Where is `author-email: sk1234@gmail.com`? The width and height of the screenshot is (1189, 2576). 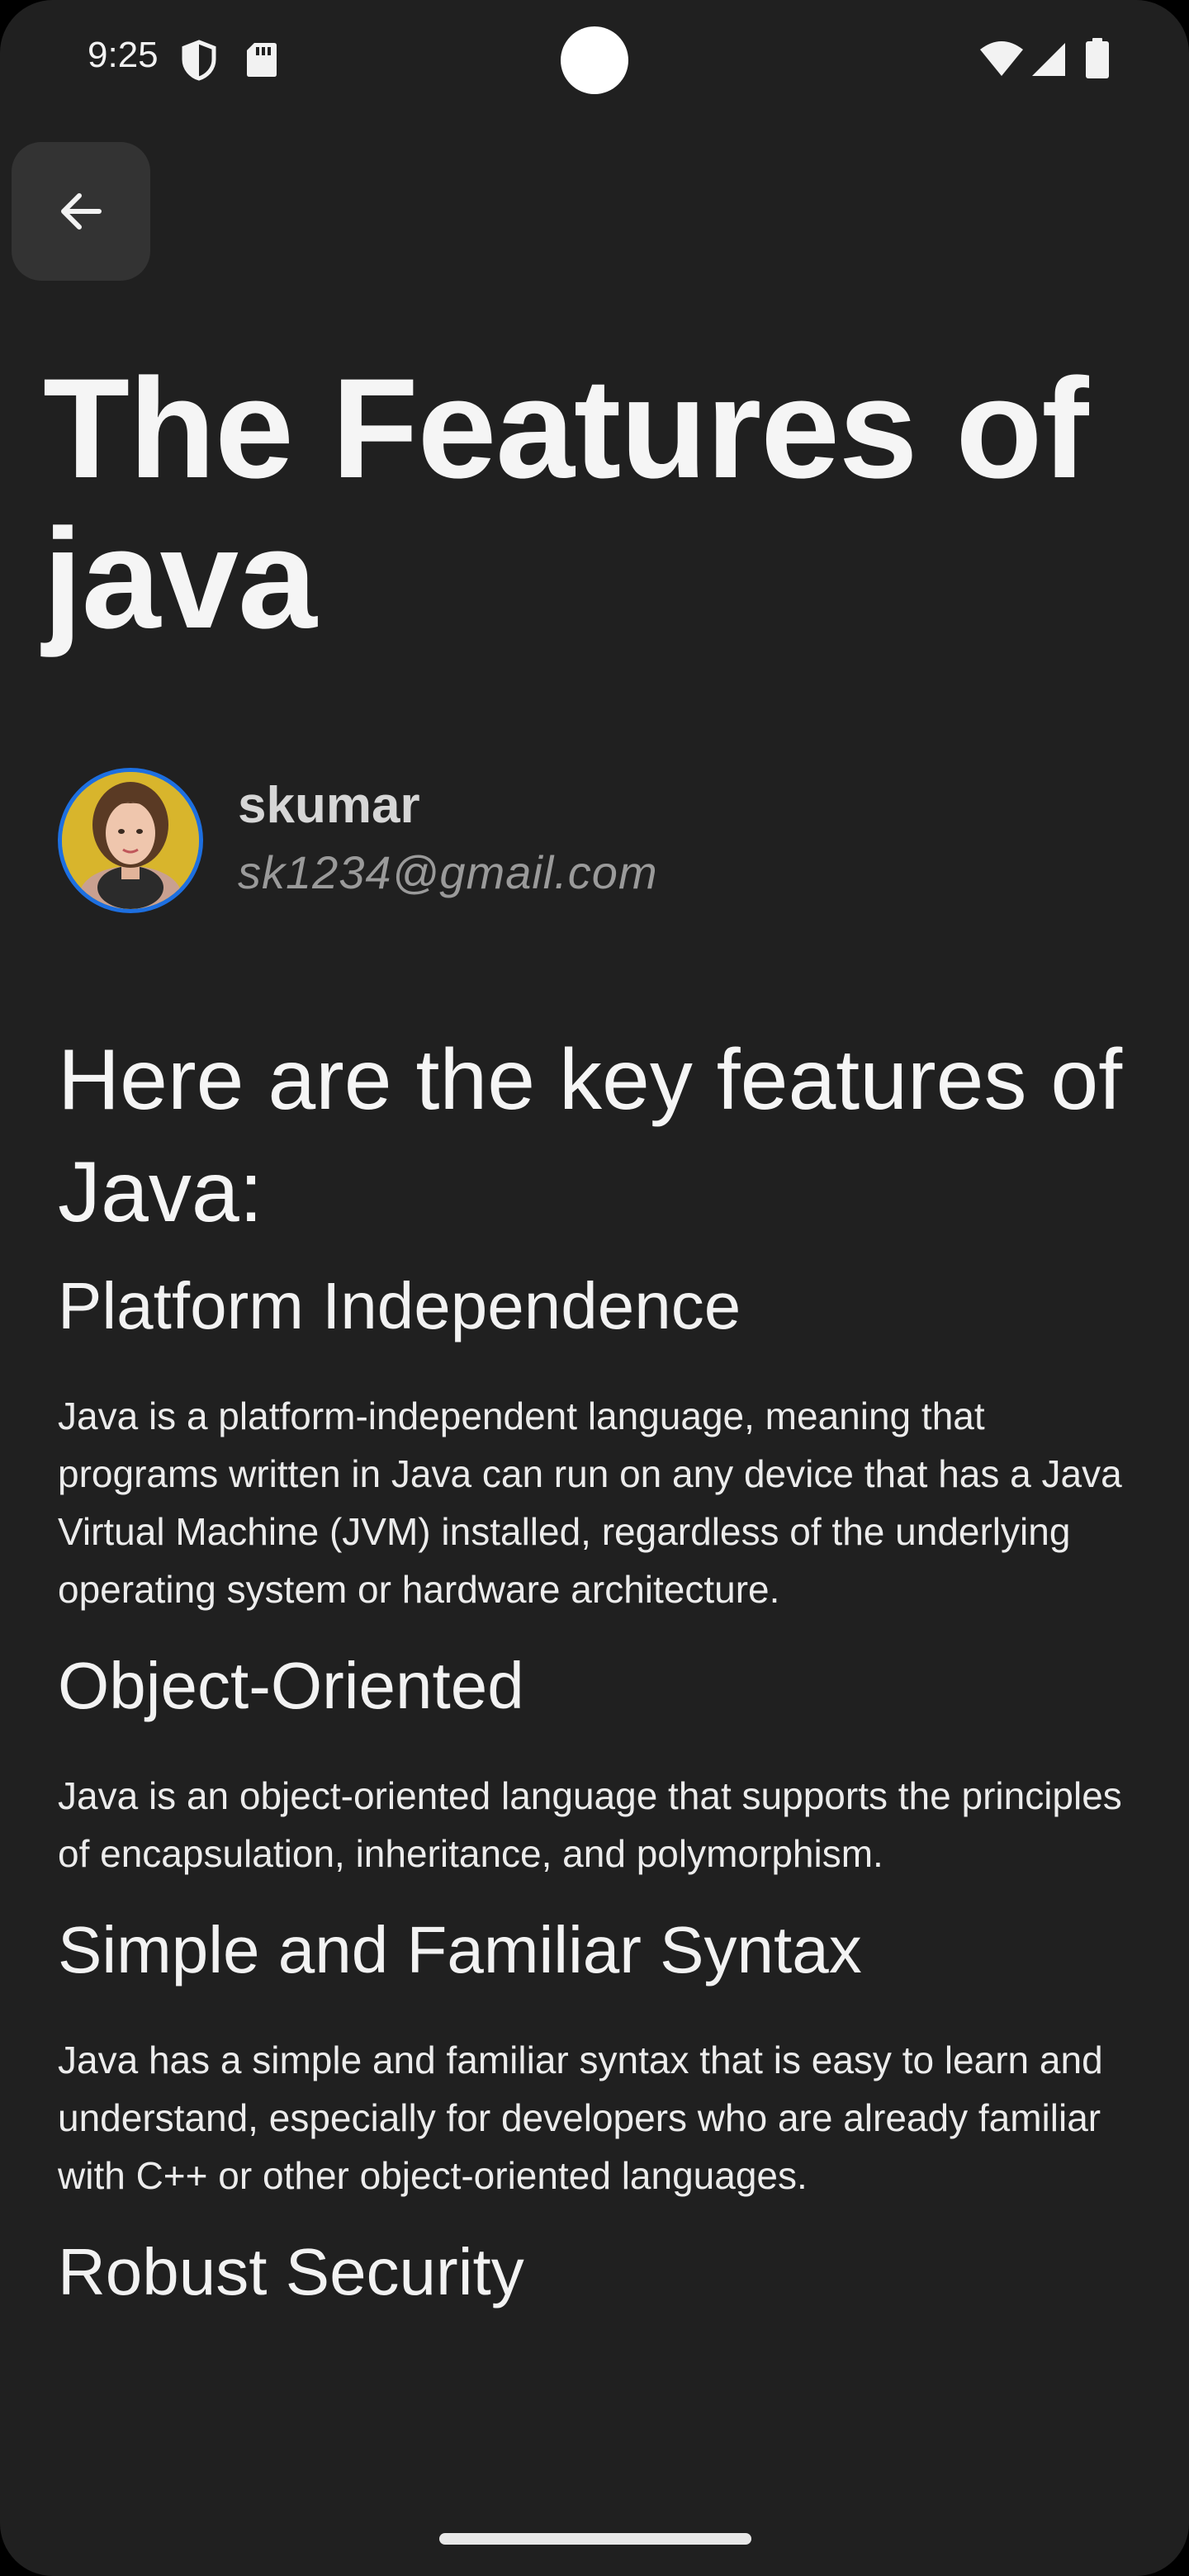
author-email: sk1234@gmail.com is located at coordinates (448, 872).